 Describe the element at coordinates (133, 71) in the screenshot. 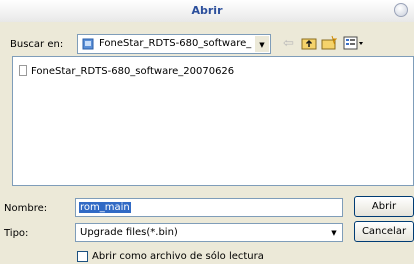

I see `file-name: FoneStar_RDTS-680_software_20070626` at that location.